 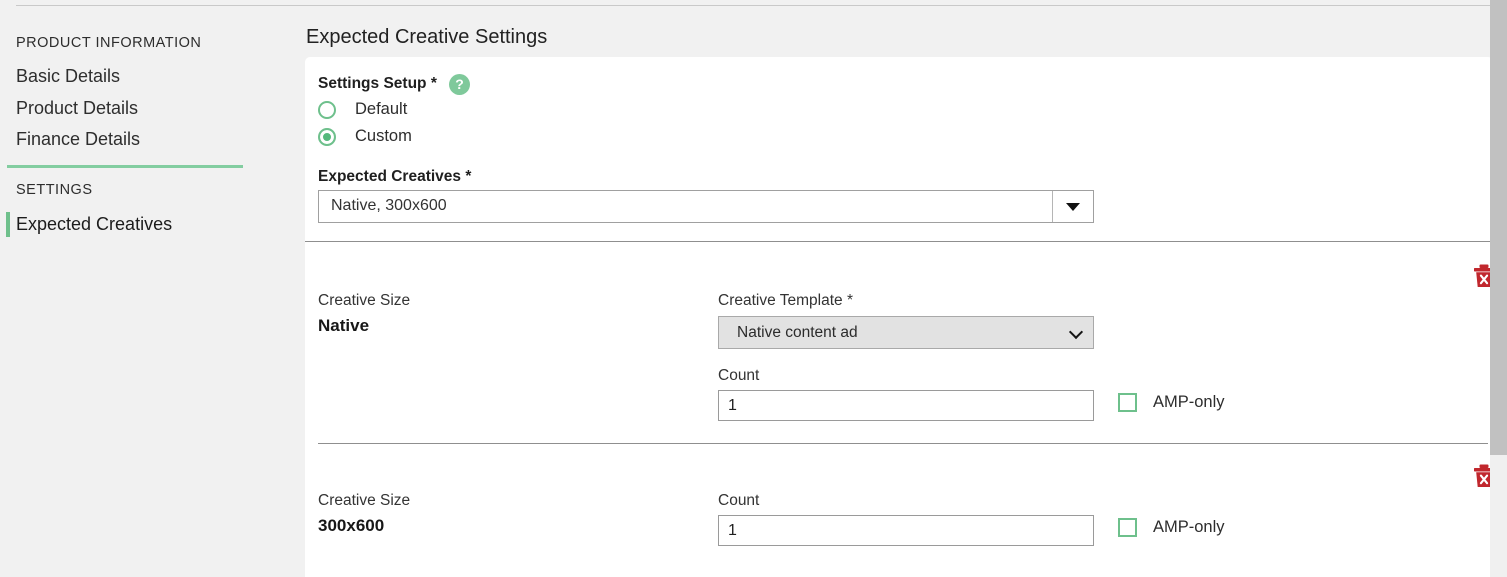 What do you see at coordinates (86, 224) in the screenshot?
I see `sidebar-item-expected-creatives: Expected Creatives` at bounding box center [86, 224].